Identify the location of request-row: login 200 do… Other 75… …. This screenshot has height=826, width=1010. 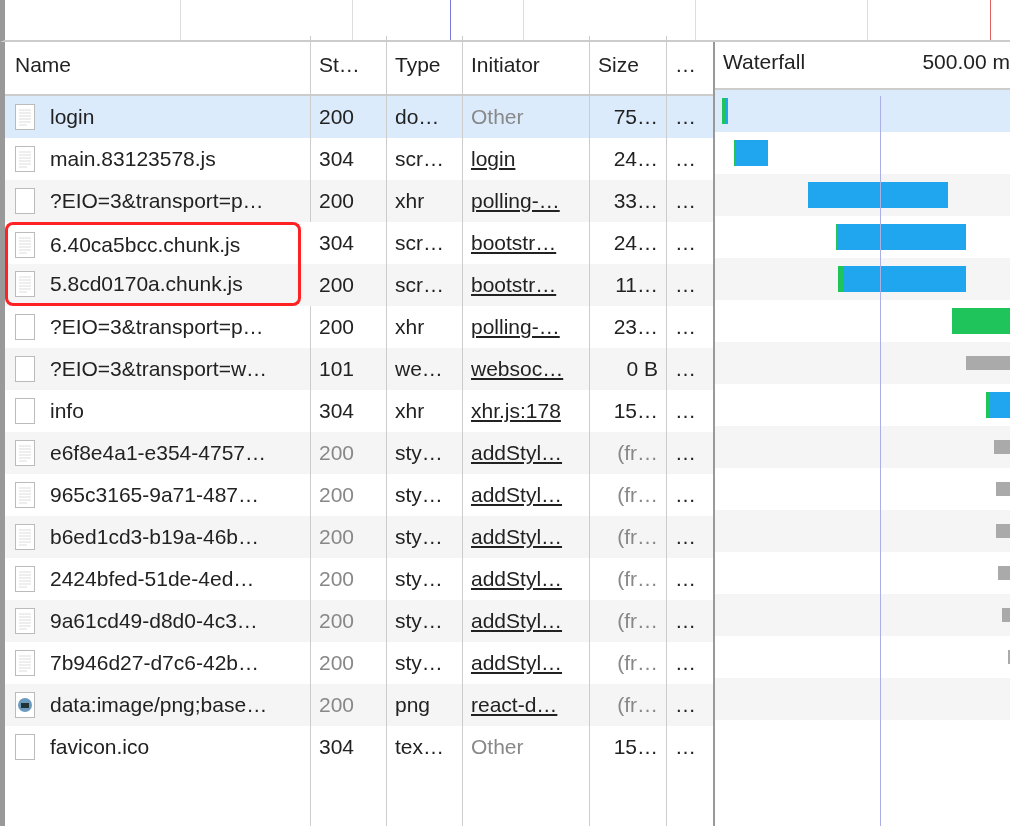
(359, 117).